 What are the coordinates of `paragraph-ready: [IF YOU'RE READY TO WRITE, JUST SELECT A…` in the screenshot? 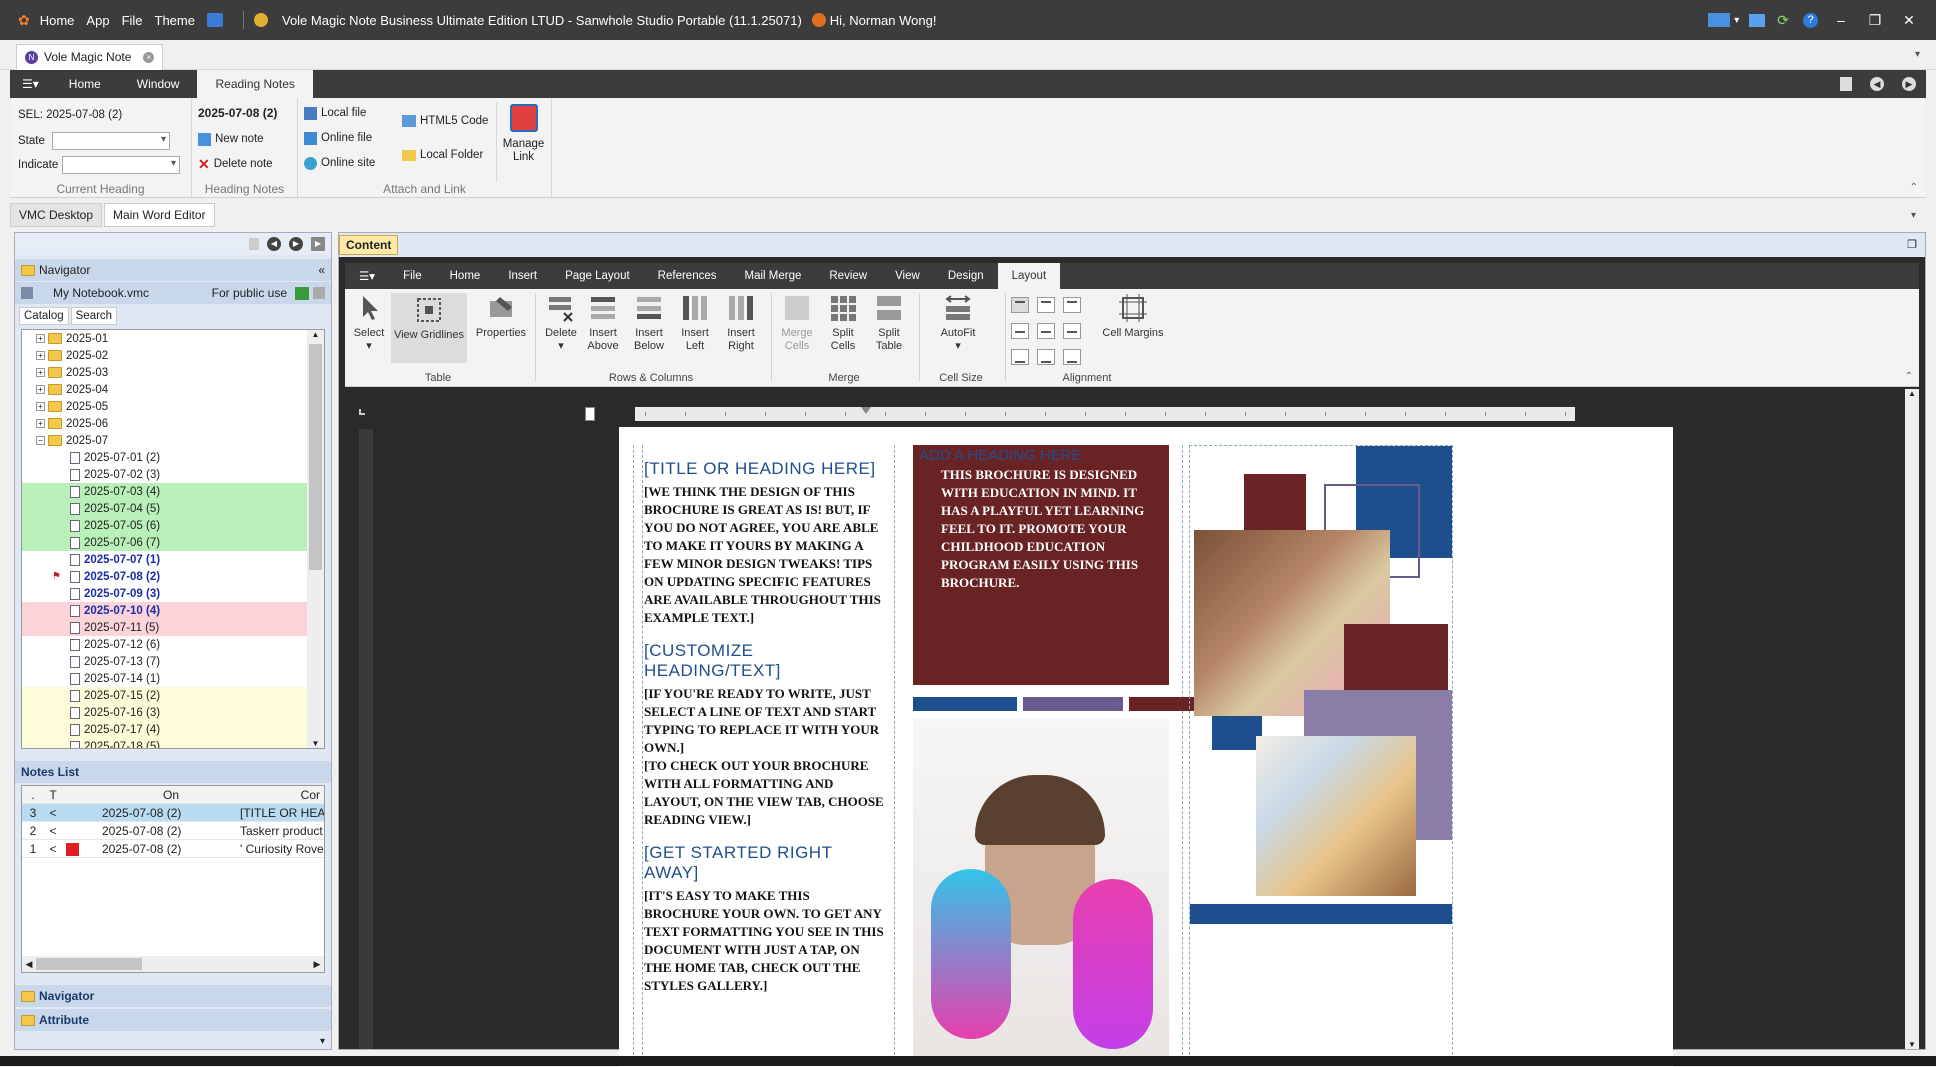 It's located at (766, 721).